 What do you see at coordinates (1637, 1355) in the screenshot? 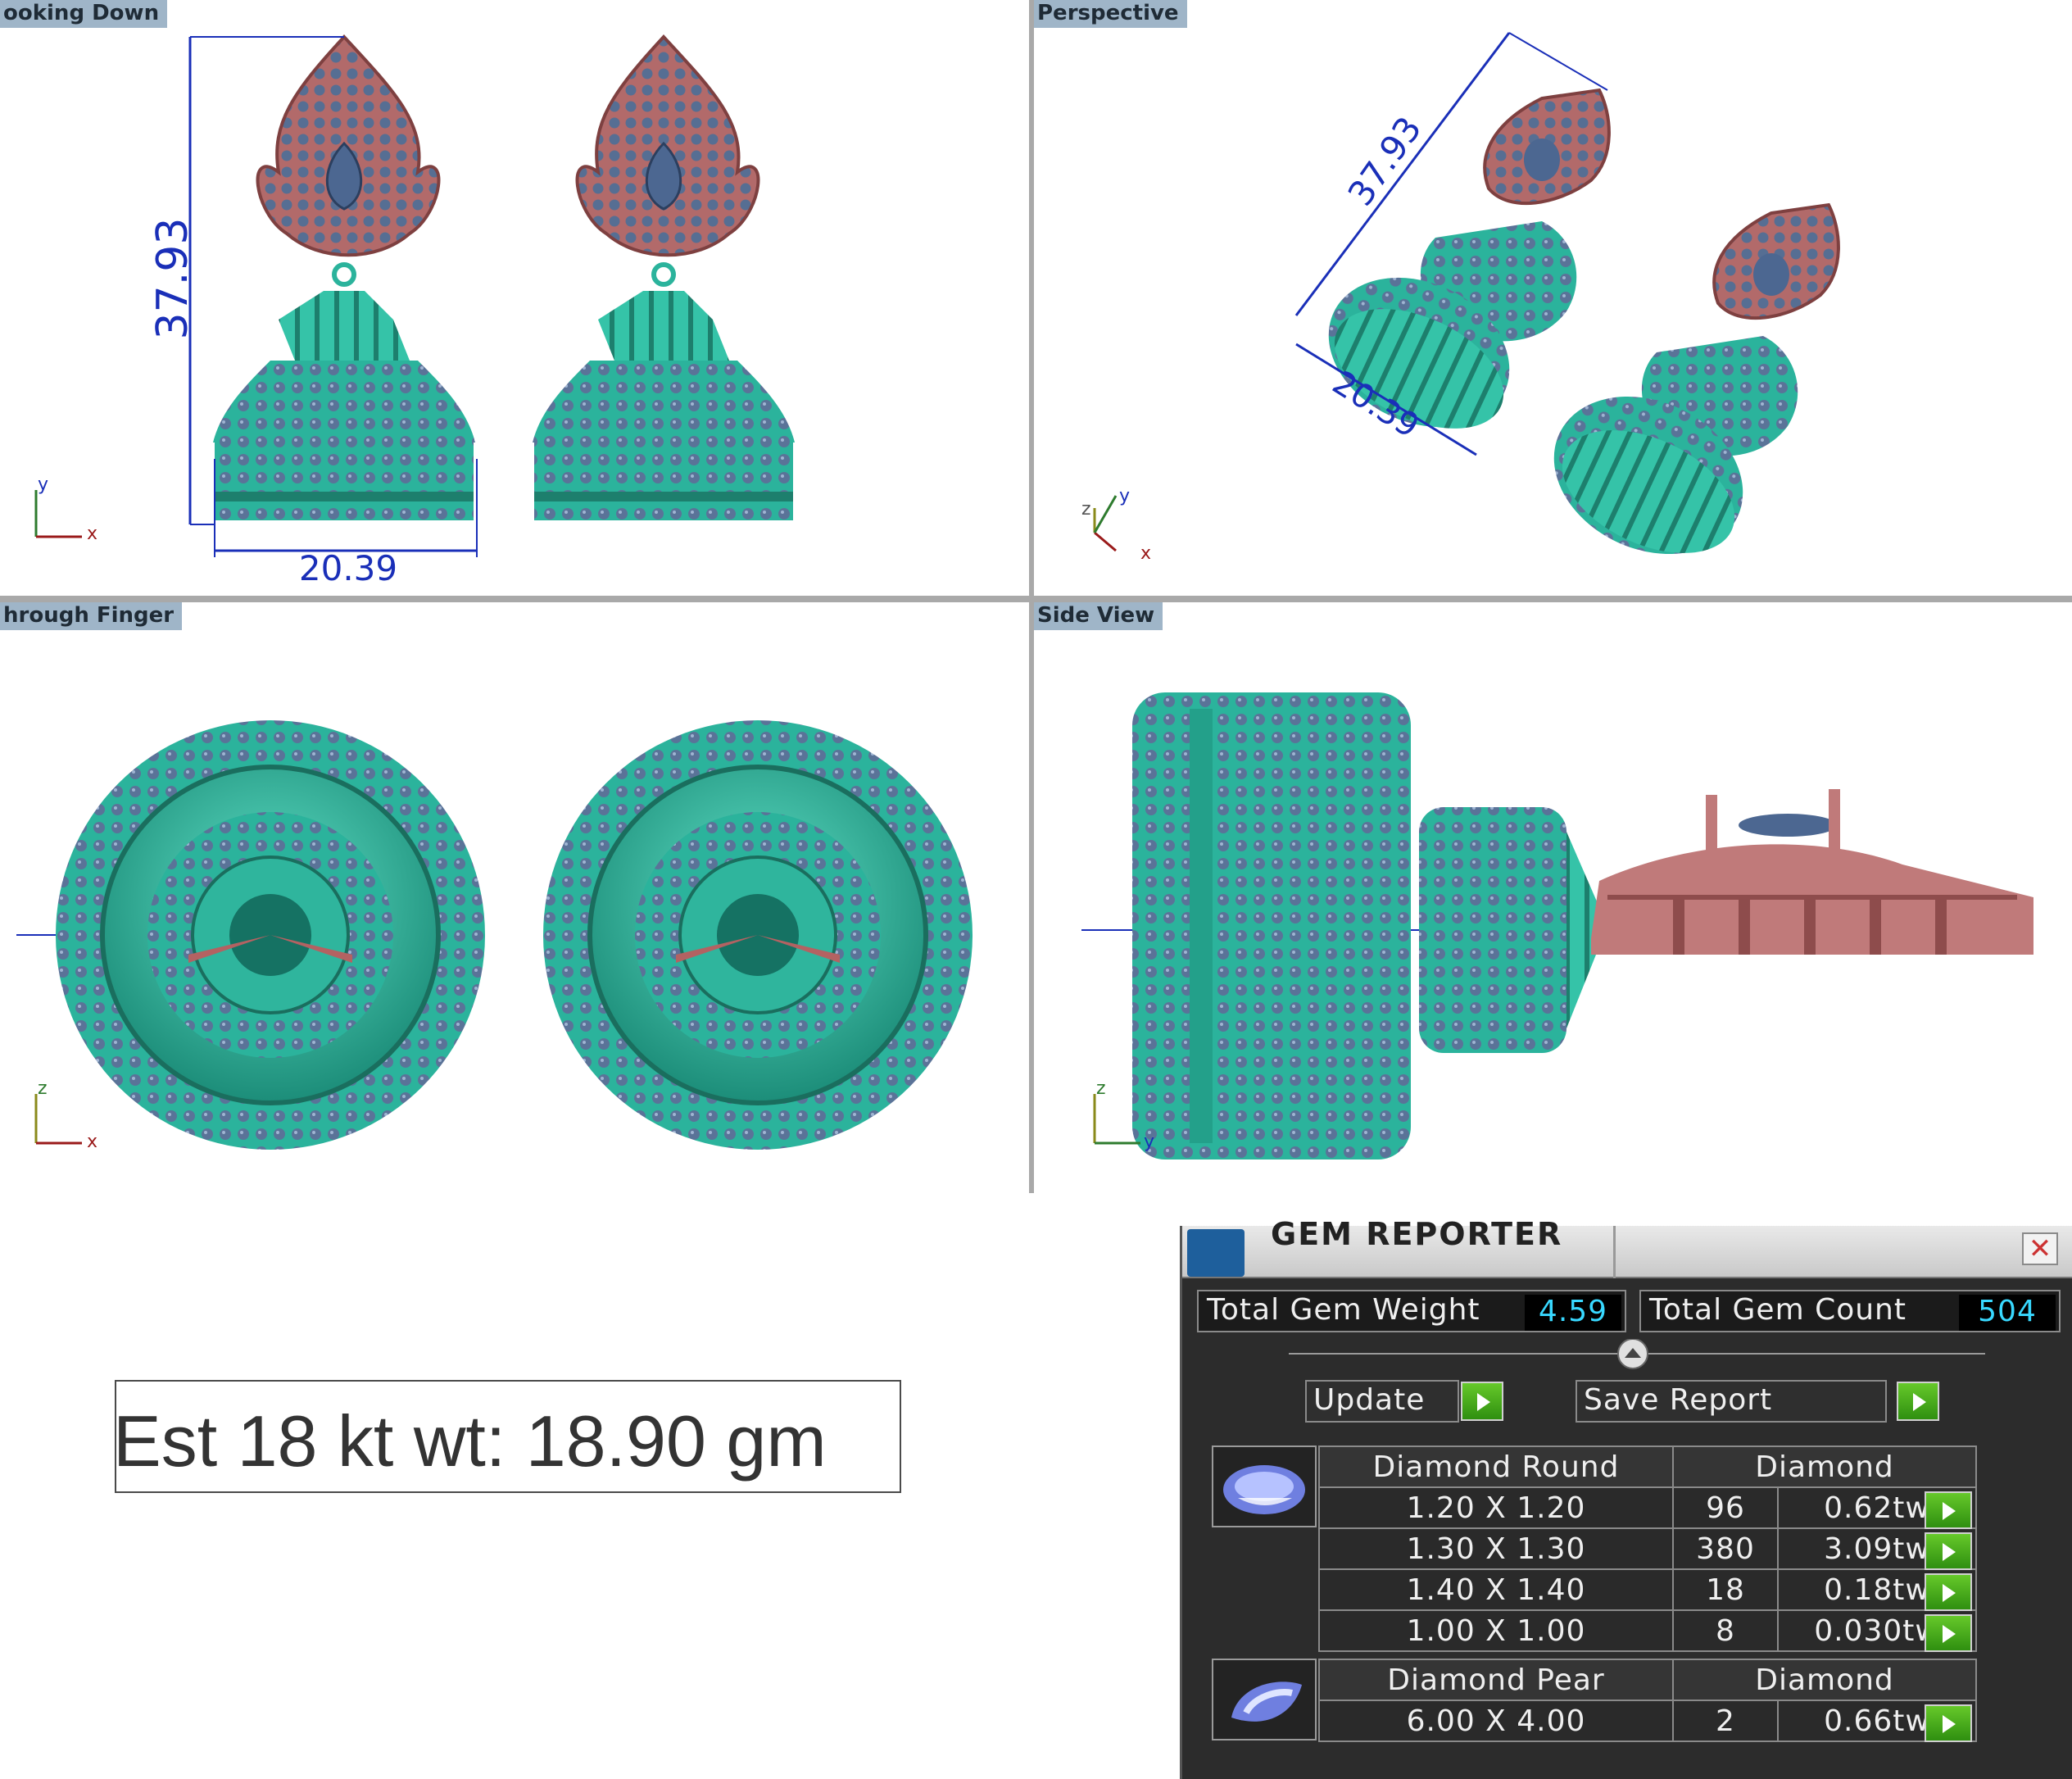
I see `panel-splitter` at bounding box center [1637, 1355].